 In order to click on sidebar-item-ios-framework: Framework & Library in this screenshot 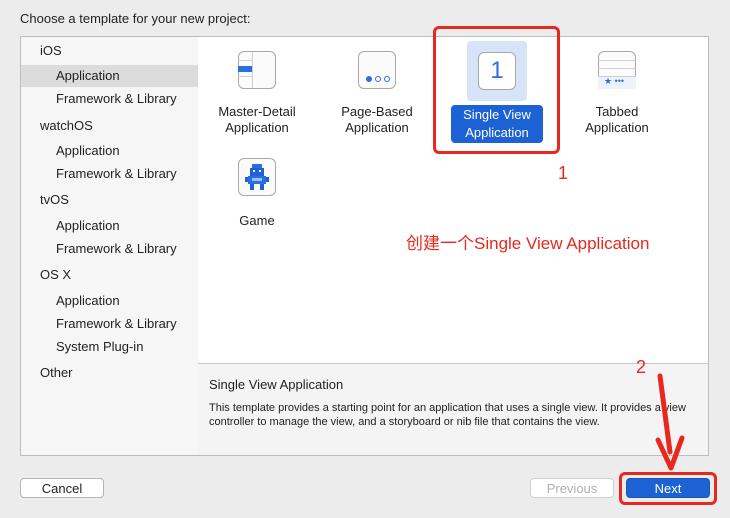, I will do `click(116, 98)`.